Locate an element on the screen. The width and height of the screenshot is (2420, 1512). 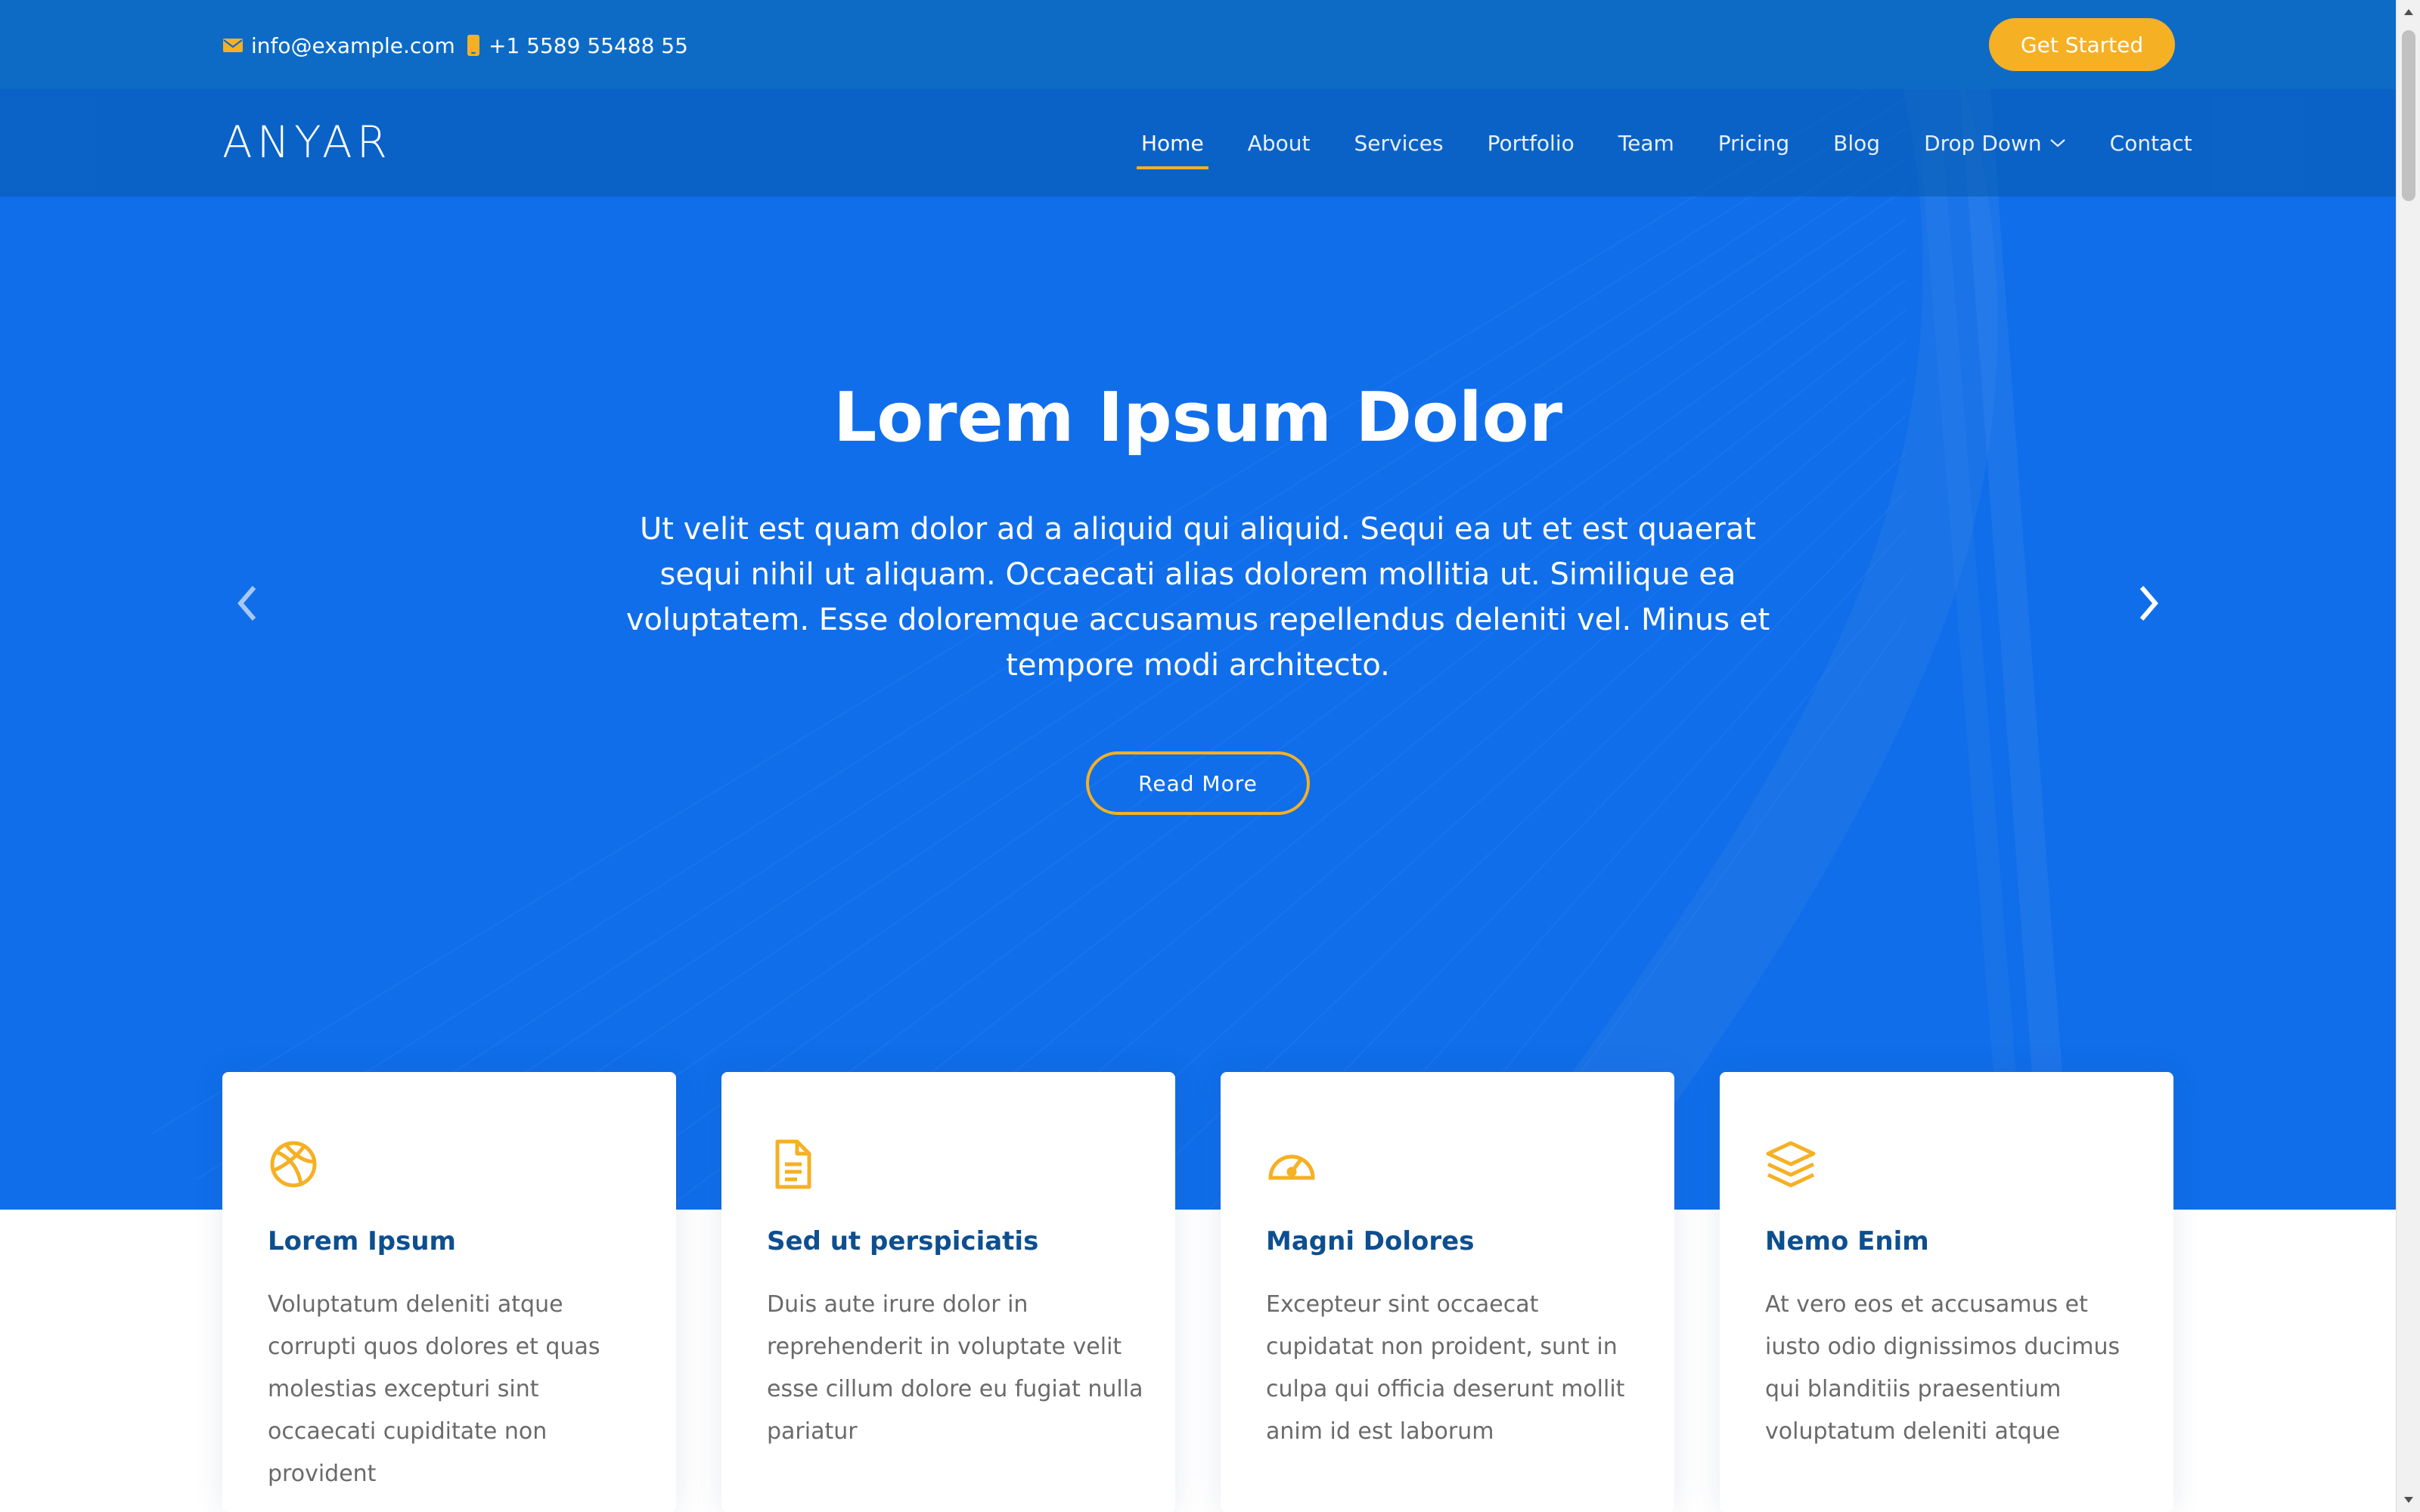
nav-pricing: Pricing is located at coordinates (1753, 143).